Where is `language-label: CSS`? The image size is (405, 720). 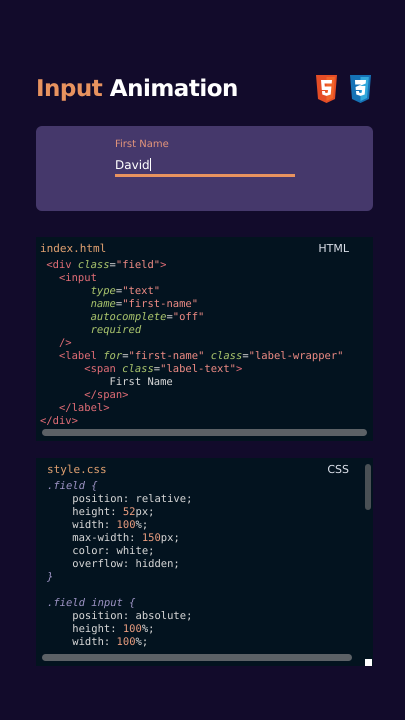
language-label: CSS is located at coordinates (338, 469).